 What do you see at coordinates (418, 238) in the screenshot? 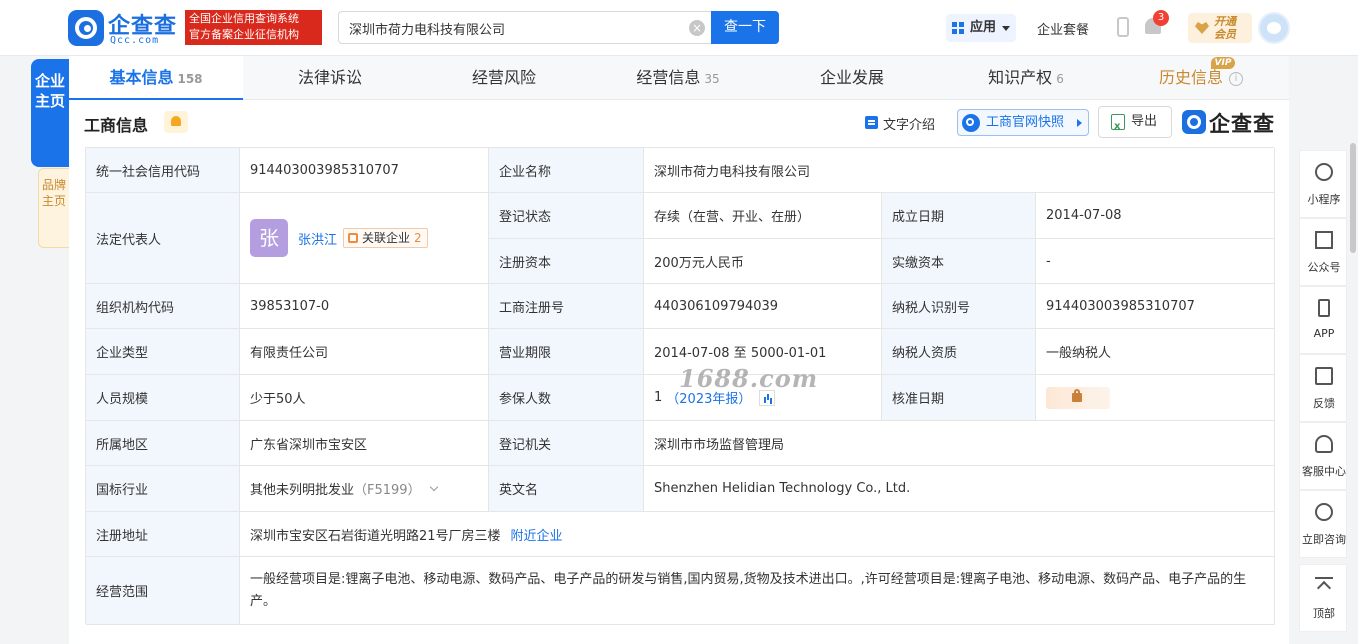
I see `related-count: 2` at bounding box center [418, 238].